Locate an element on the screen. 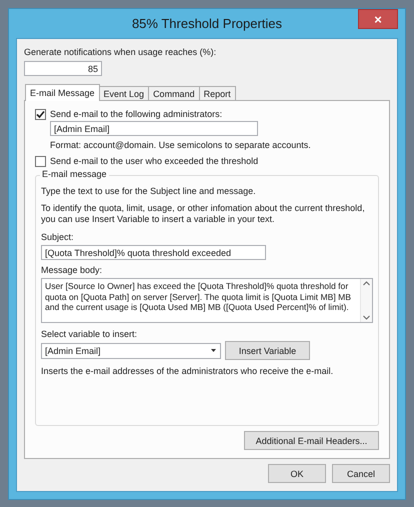  message-body-label: Message body: is located at coordinates (72, 270).